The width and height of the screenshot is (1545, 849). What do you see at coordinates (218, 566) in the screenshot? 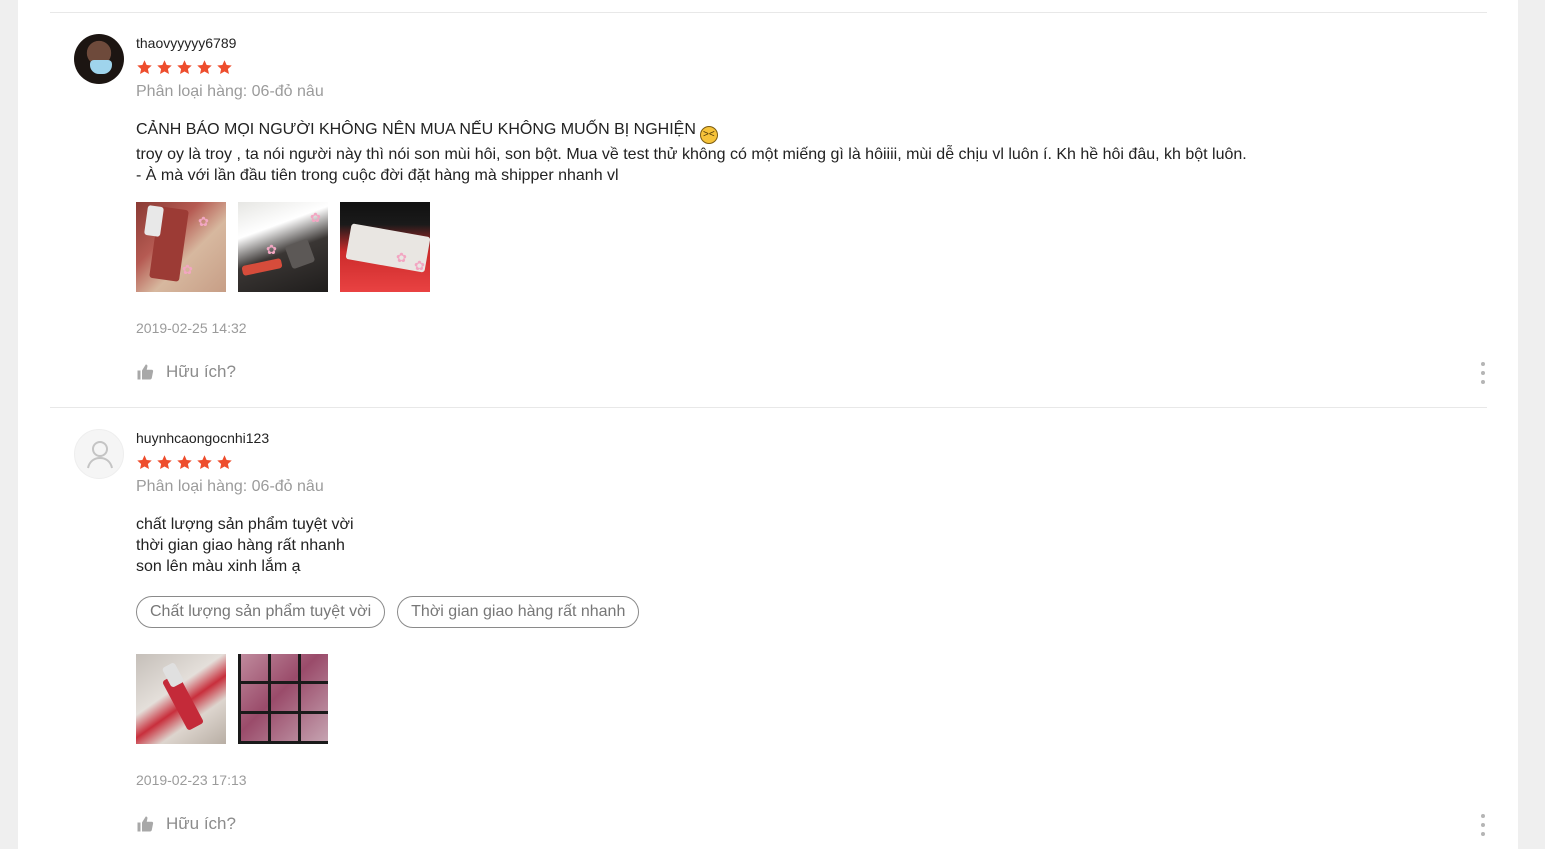
I see `comment-line: son lên màu xinh lắm ạ` at bounding box center [218, 566].